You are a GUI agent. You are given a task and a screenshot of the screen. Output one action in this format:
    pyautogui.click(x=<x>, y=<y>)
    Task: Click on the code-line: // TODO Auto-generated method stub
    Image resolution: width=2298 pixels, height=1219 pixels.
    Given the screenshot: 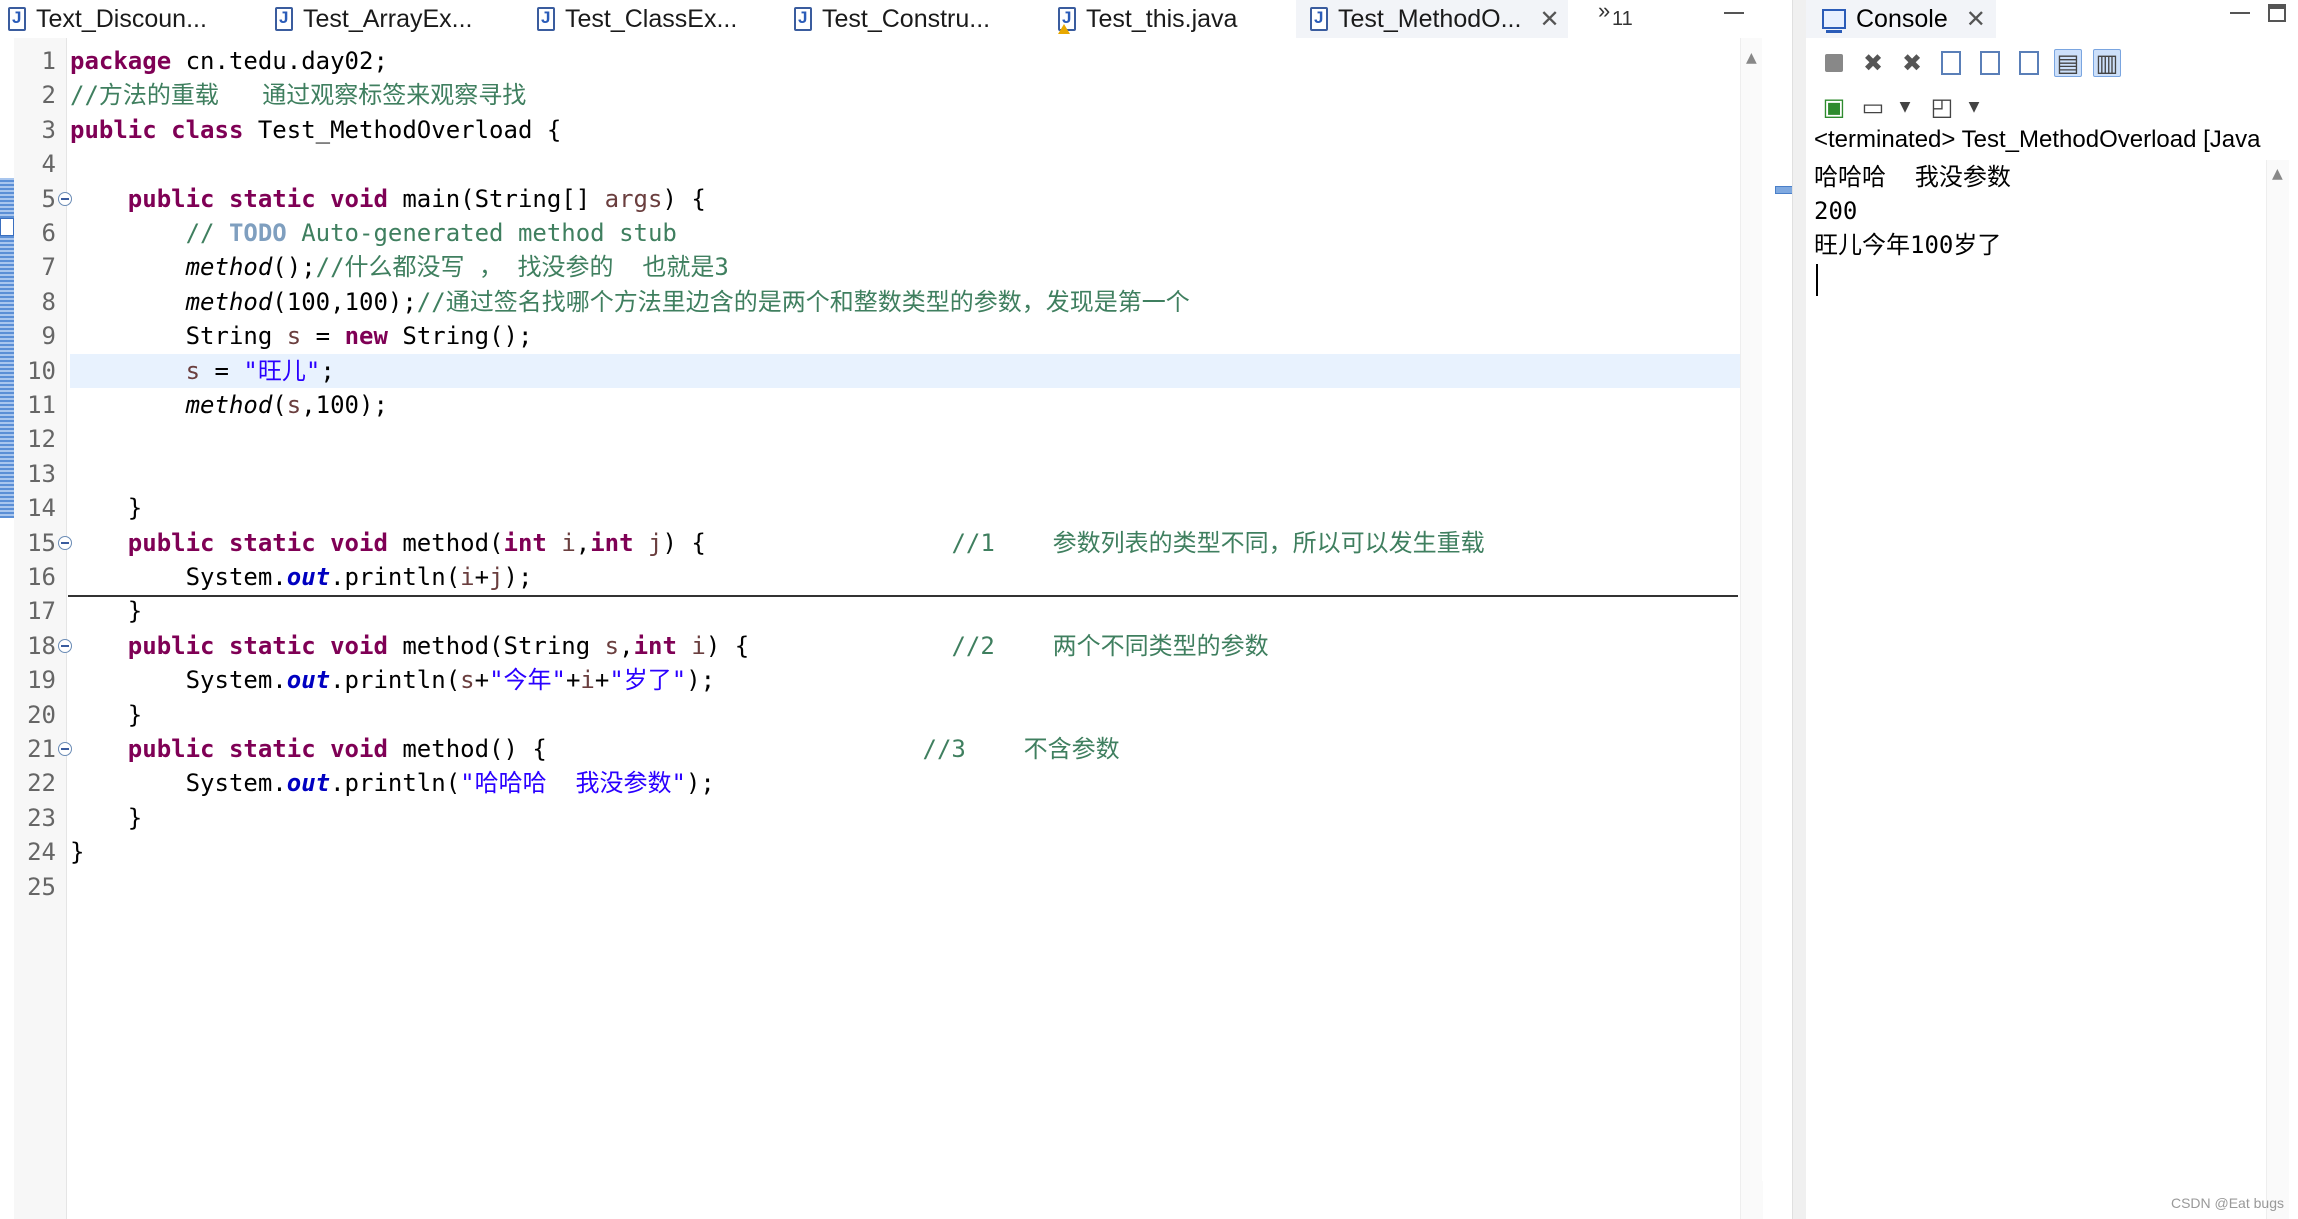 What is the action you would take?
    pyautogui.click(x=905, y=233)
    